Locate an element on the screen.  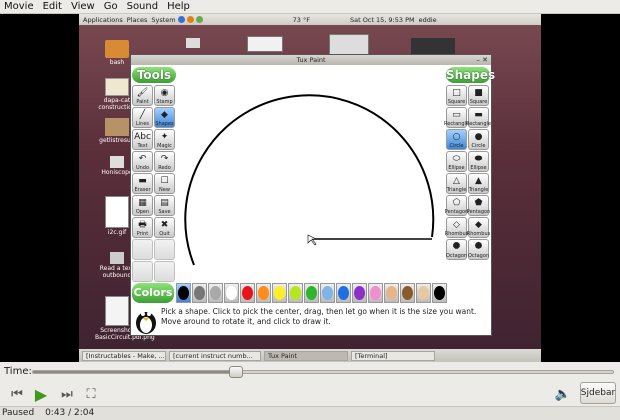
menubar: Movie Edit View Go Sound Help is located at coordinates (310, 7).